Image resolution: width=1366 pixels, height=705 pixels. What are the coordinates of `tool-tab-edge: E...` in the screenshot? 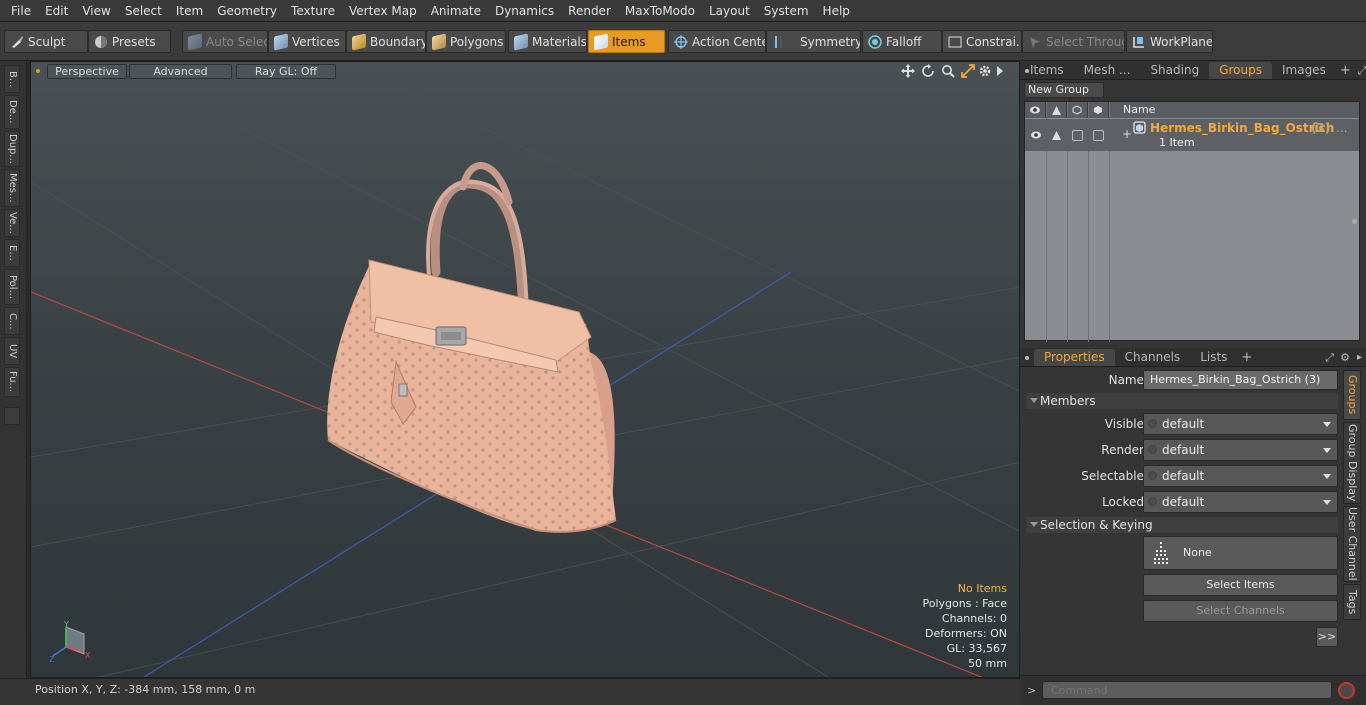 It's located at (12, 253).